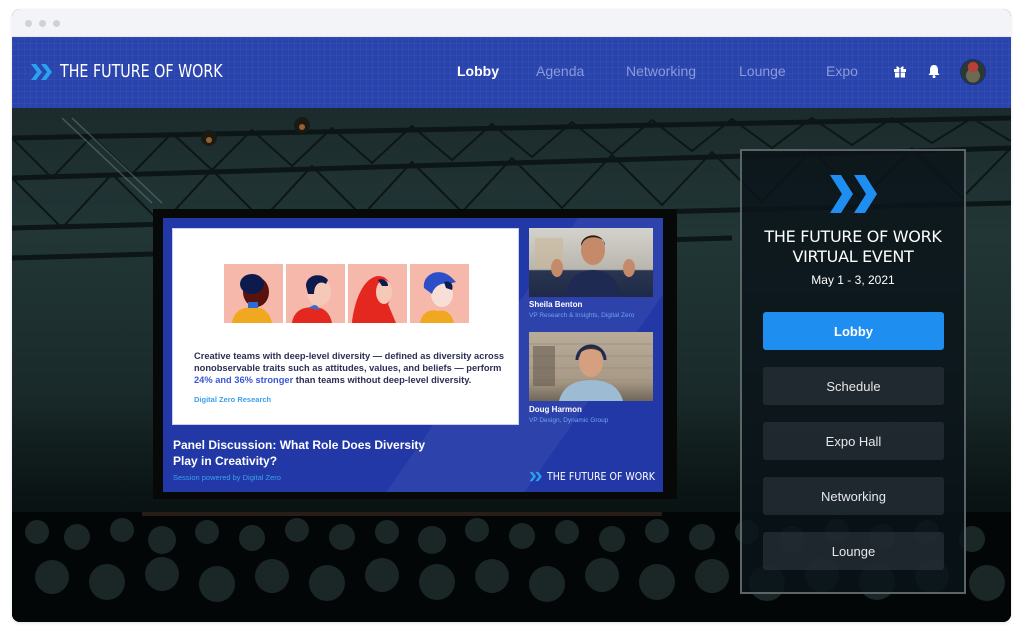 The height and width of the screenshot is (635, 1024). What do you see at coordinates (973, 72) in the screenshot?
I see `user-avatar` at bounding box center [973, 72].